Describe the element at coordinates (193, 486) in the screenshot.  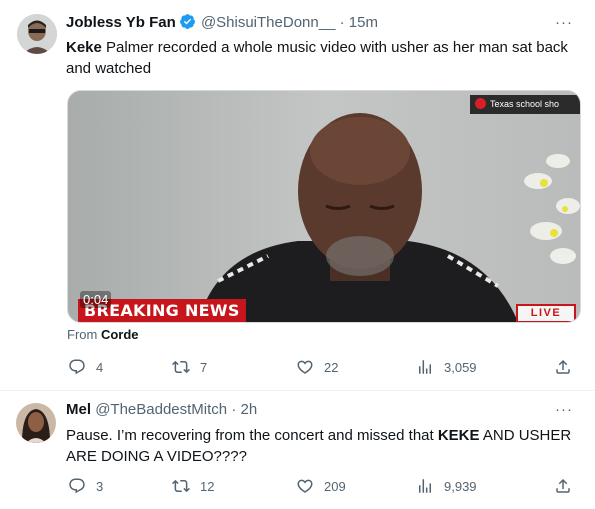
I see `retweet-button: 12` at that location.